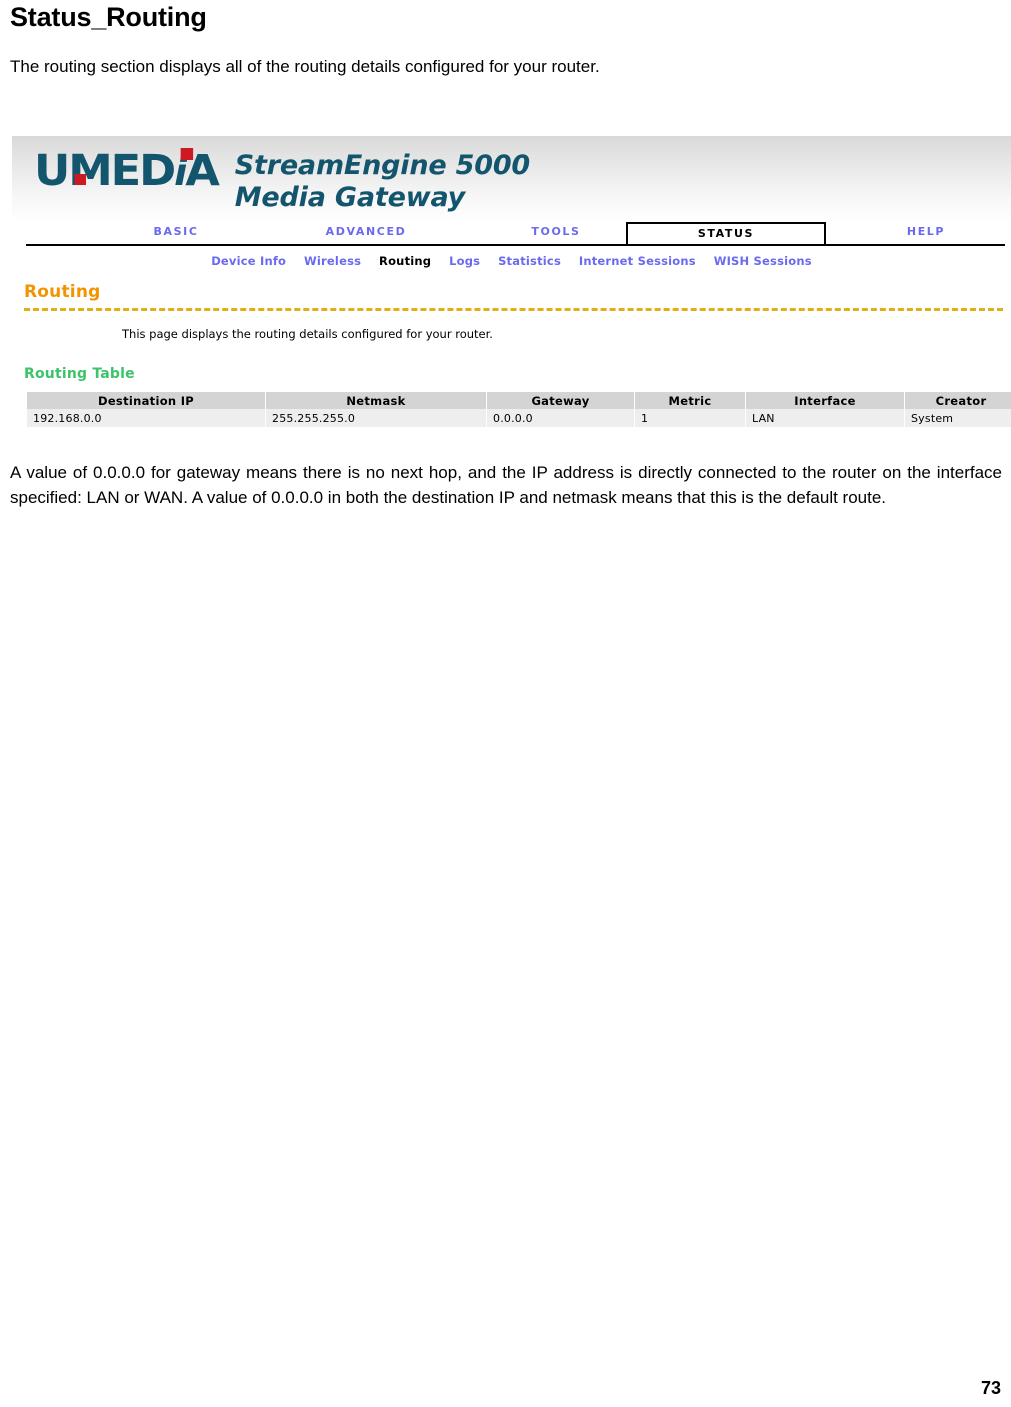 Image resolution: width=1011 pixels, height=1407 pixels. What do you see at coordinates (690, 418) in the screenshot?
I see `cell-metric: 1` at bounding box center [690, 418].